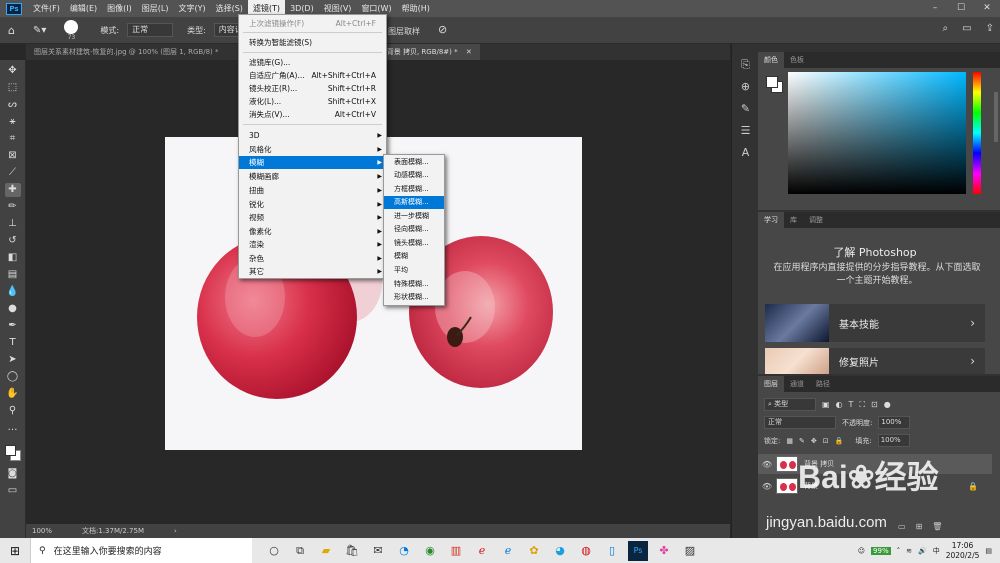 The height and width of the screenshot is (563, 1000). What do you see at coordinates (961, 8) in the screenshot?
I see `maximize-button: ☐` at bounding box center [961, 8].